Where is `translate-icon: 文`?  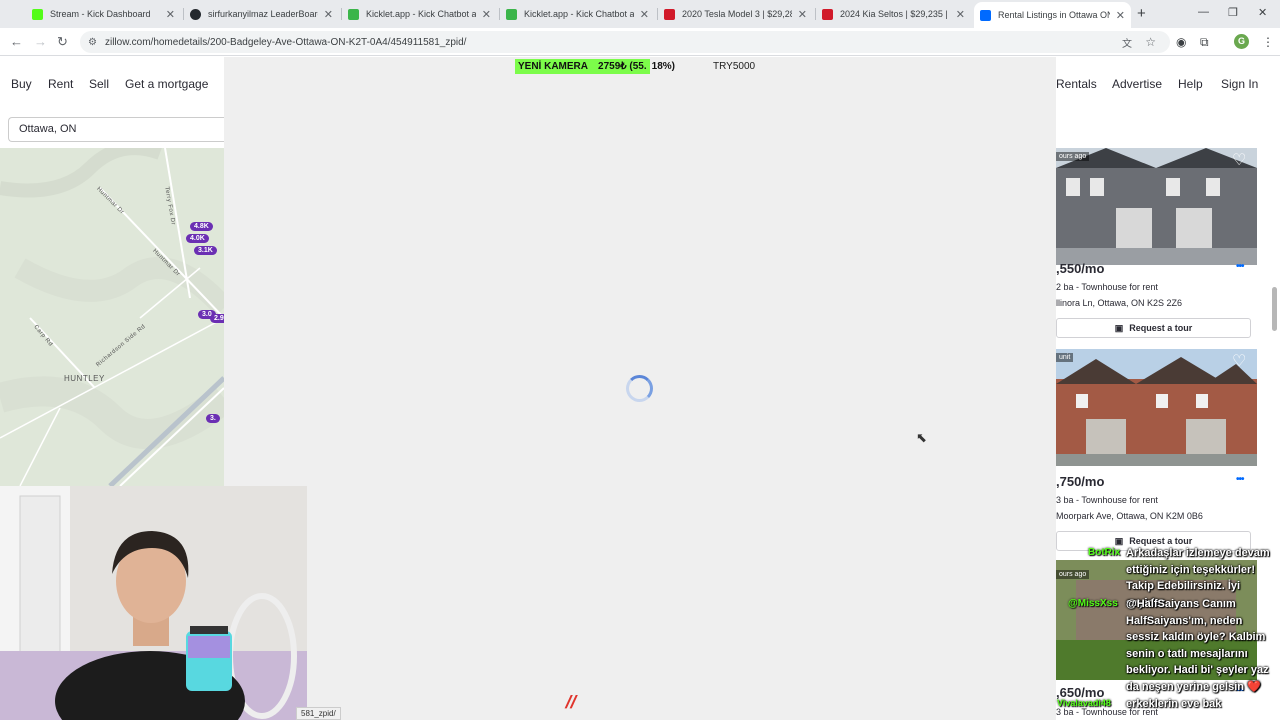
translate-icon: 文 is located at coordinates (1127, 42).